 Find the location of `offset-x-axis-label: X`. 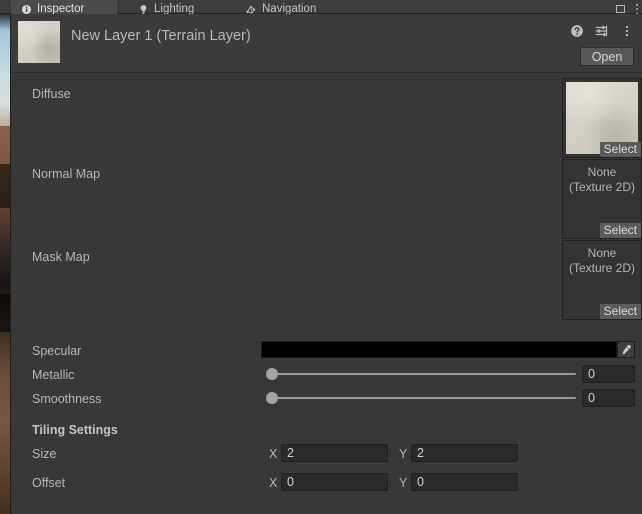

offset-x-axis-label: X is located at coordinates (273, 483).